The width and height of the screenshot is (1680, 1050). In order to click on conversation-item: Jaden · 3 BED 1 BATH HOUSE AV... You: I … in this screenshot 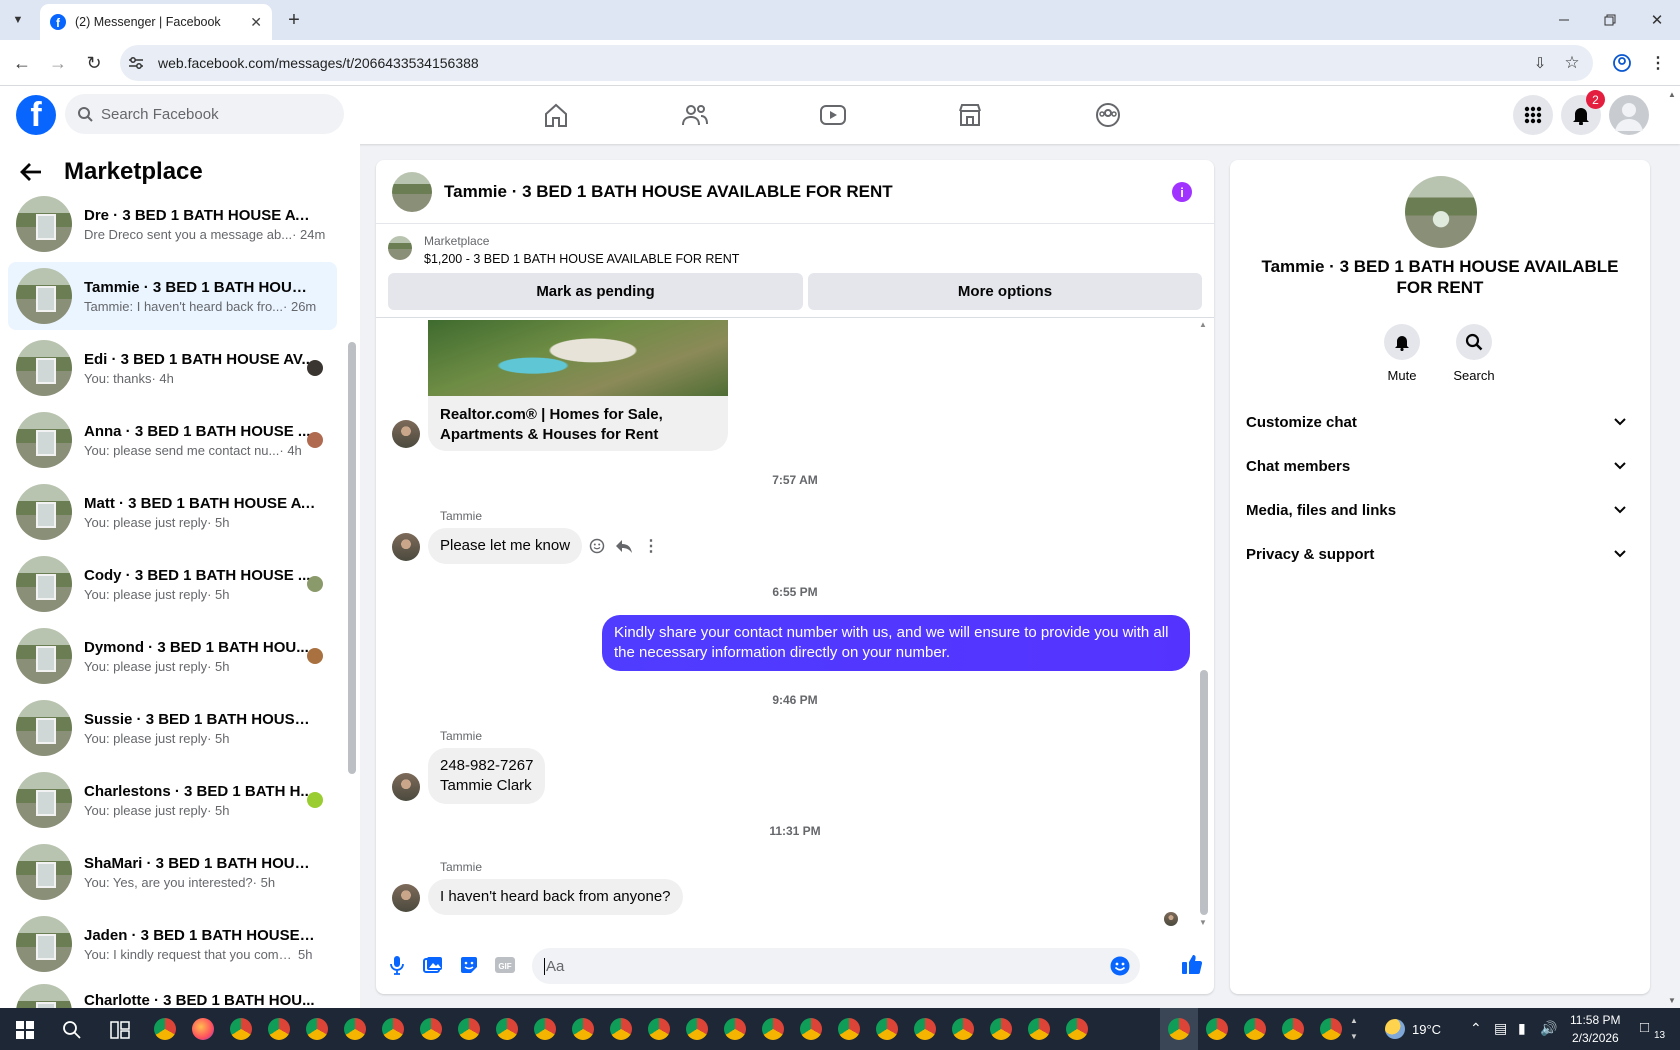, I will do `click(172, 944)`.